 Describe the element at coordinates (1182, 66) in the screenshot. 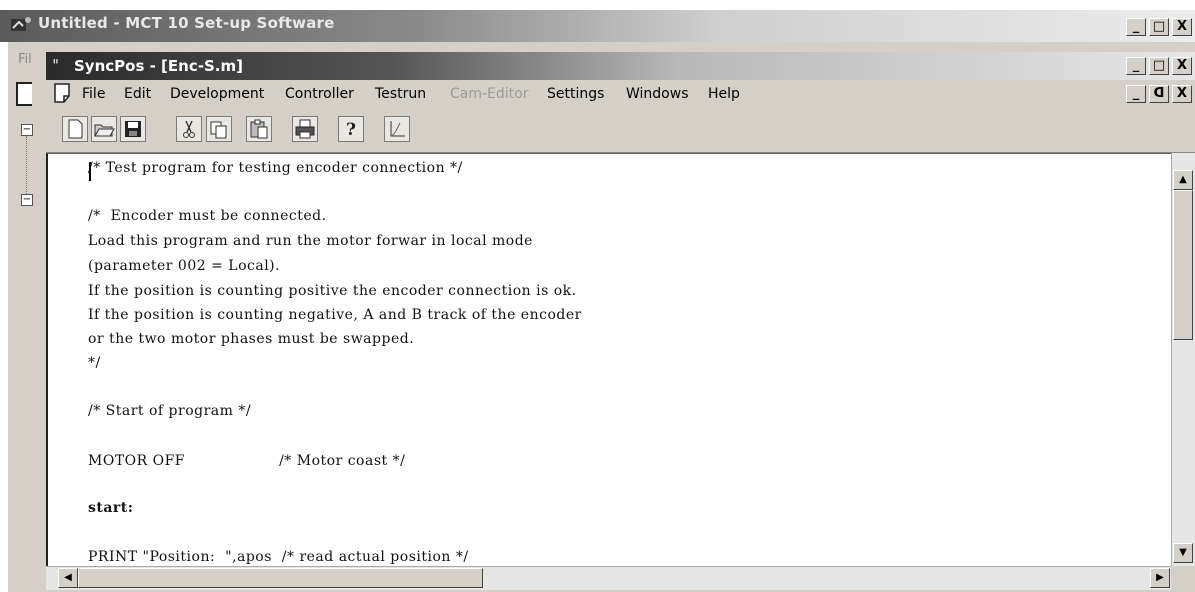

I see `inner-close-button: X` at that location.